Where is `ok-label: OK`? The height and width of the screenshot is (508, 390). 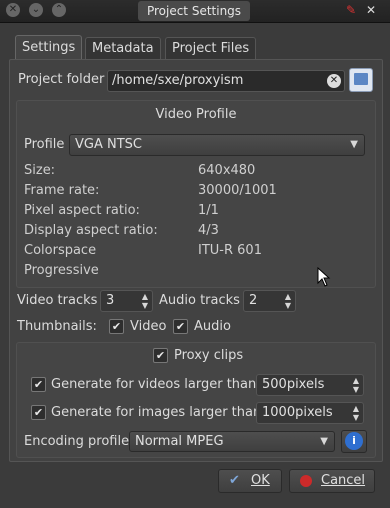 ok-label: OK is located at coordinates (260, 480).